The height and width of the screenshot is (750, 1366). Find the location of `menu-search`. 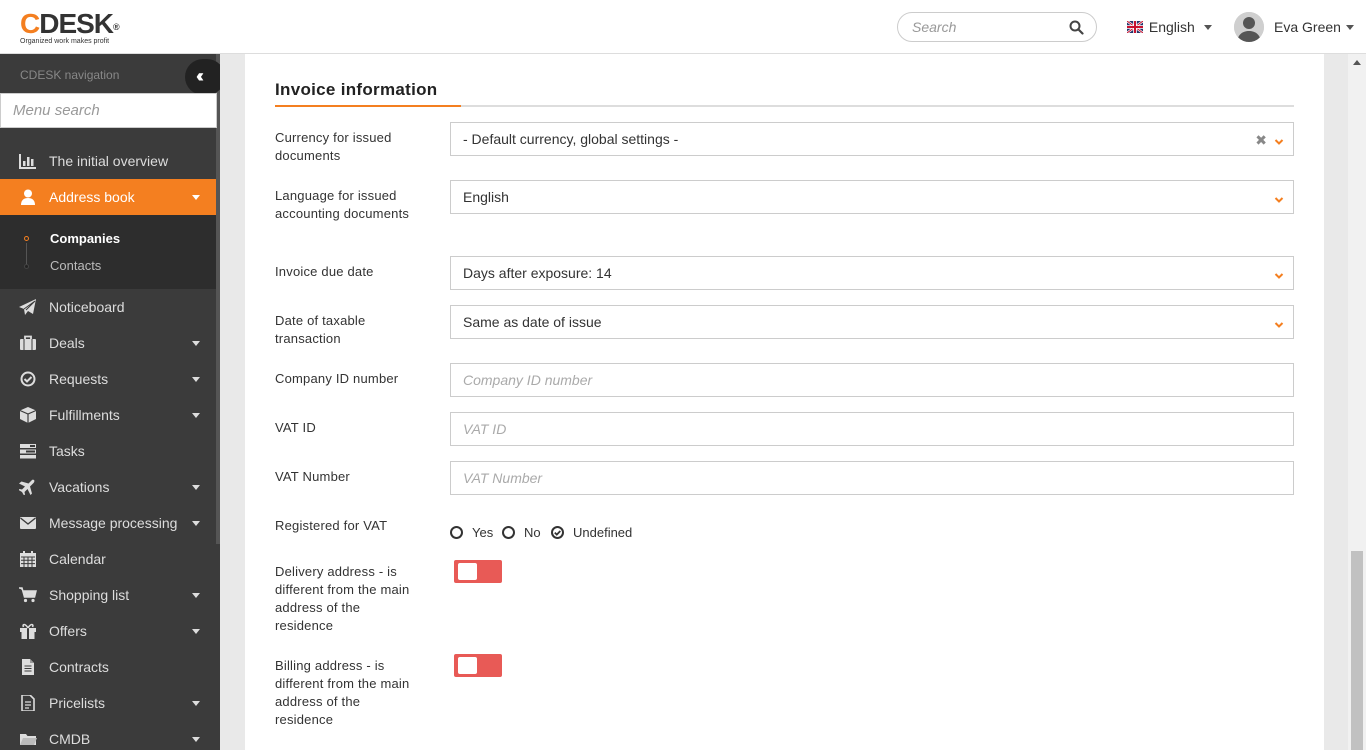

menu-search is located at coordinates (108, 110).